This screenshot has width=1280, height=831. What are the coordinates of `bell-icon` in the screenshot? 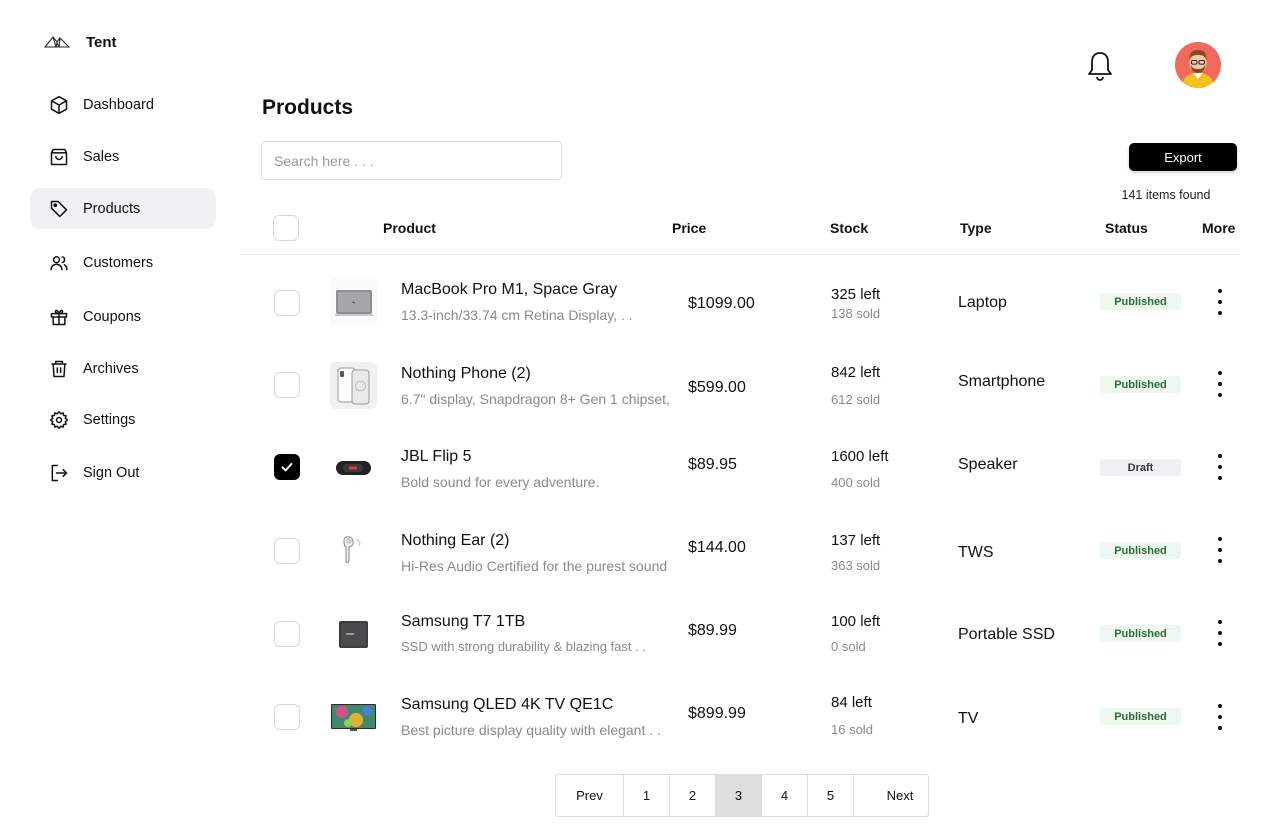 It's located at (1100, 66).